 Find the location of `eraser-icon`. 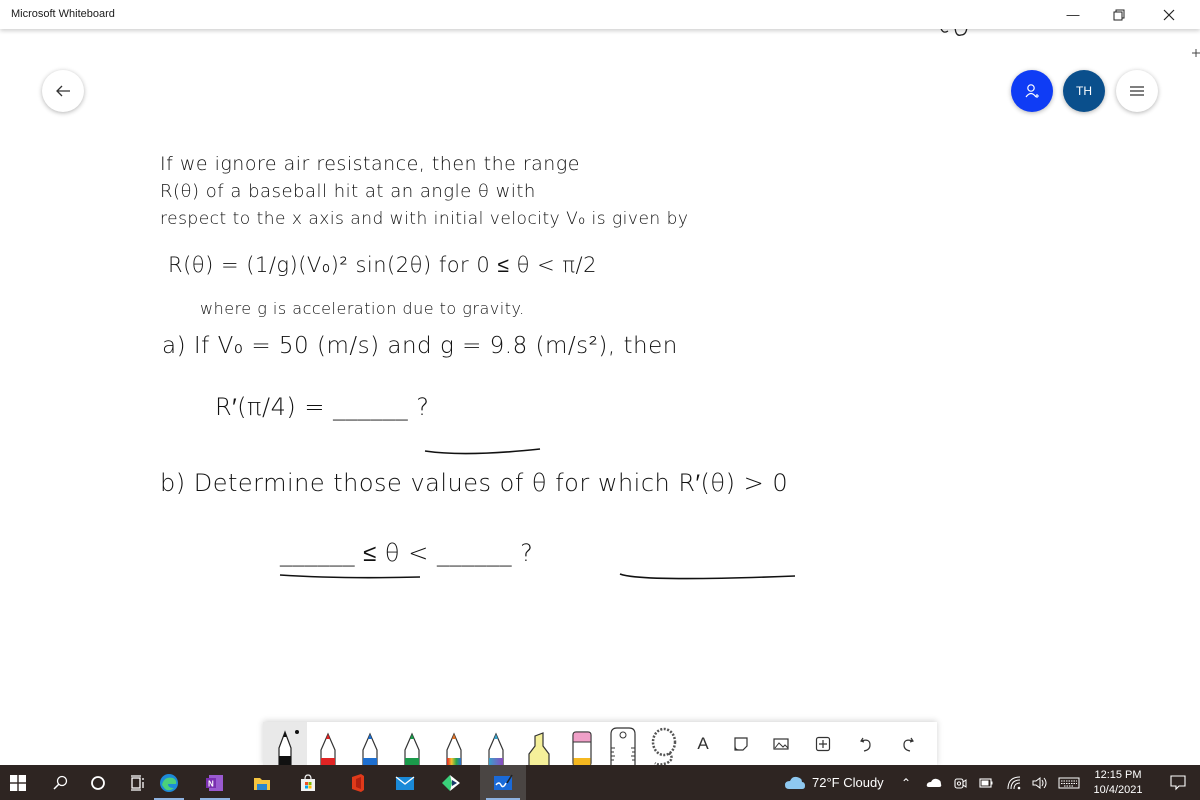

eraser-icon is located at coordinates (582, 748).